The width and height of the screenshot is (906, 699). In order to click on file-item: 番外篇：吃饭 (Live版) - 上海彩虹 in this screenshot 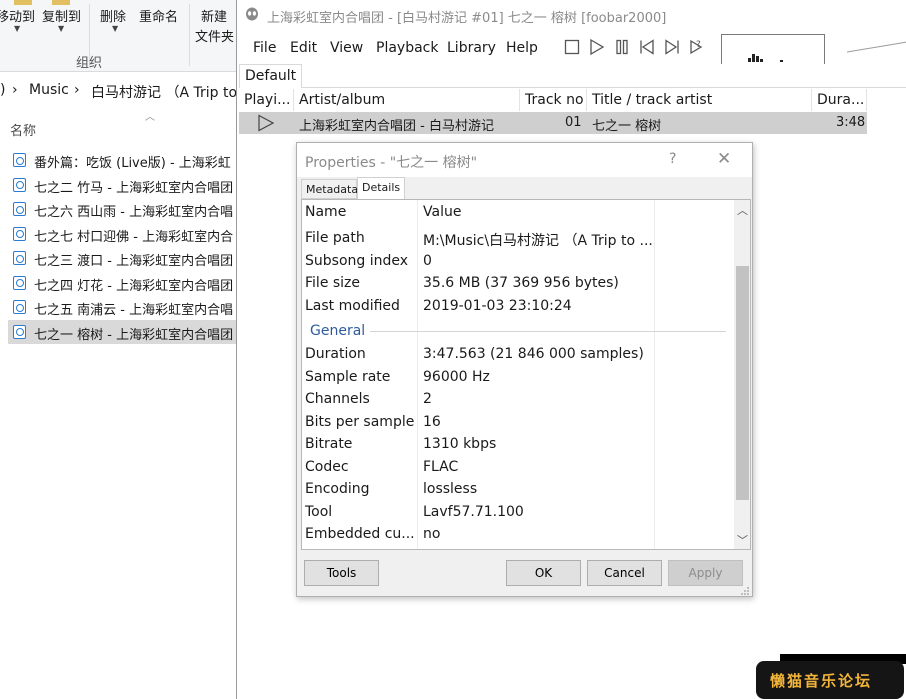, I will do `click(122, 160)`.